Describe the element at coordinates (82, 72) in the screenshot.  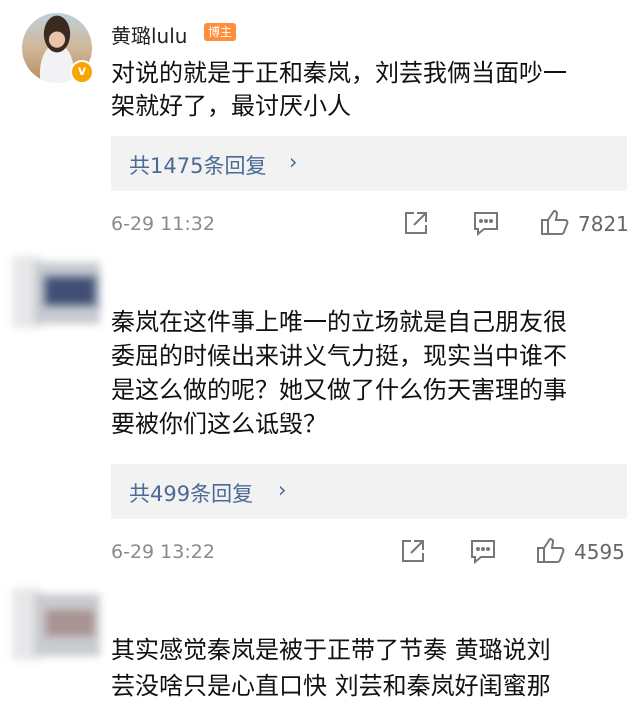
I see `verified-badge-icon: v` at that location.